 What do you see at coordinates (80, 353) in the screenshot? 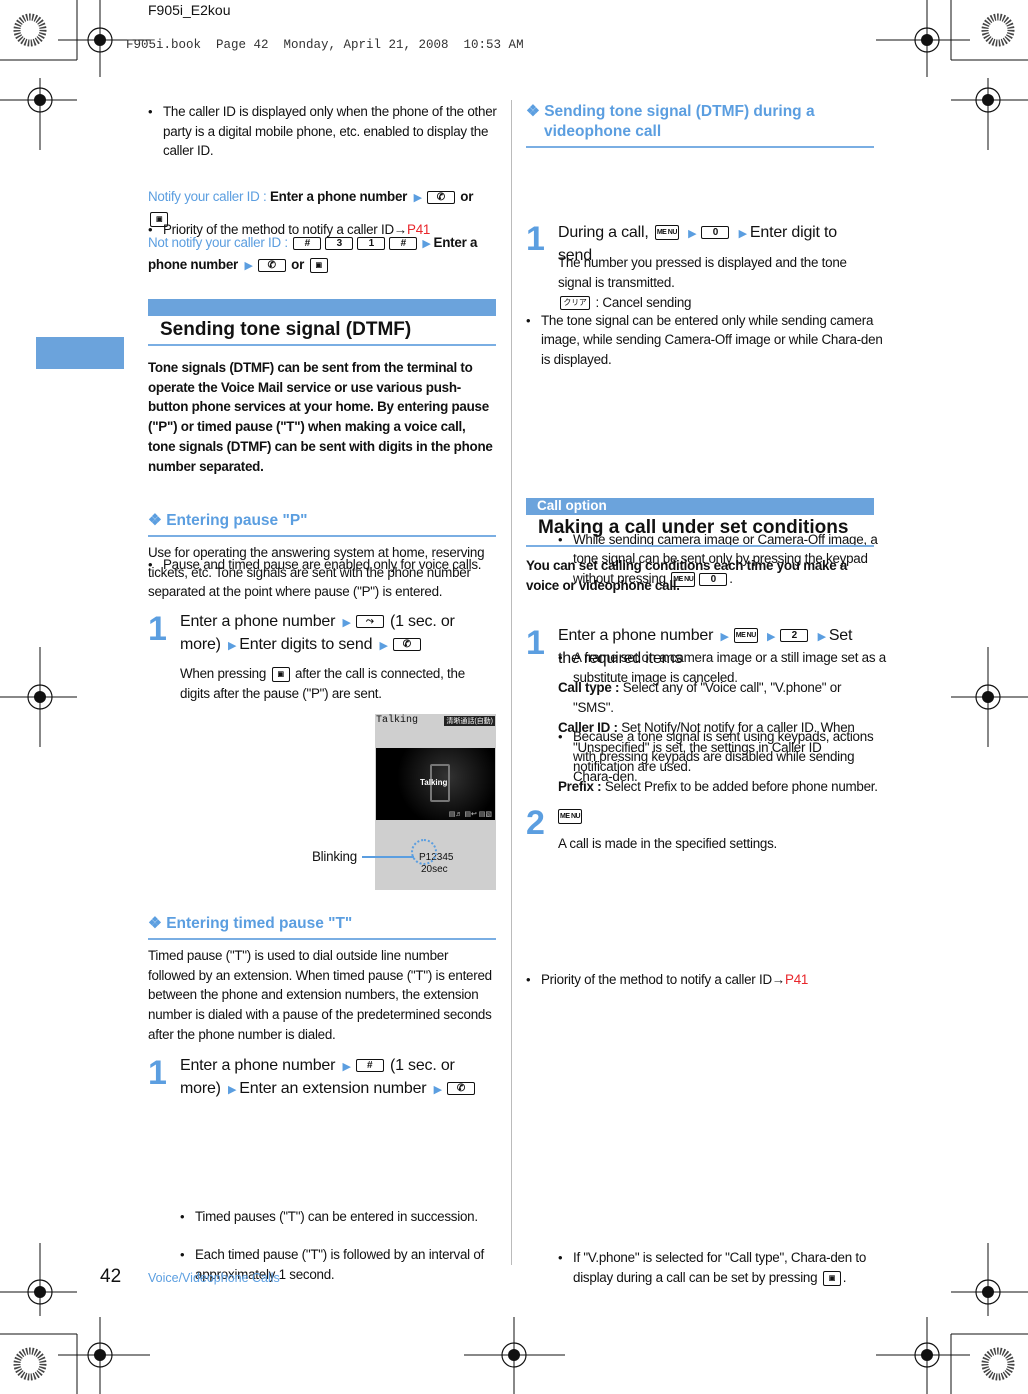
I see `chapter-tab` at bounding box center [80, 353].